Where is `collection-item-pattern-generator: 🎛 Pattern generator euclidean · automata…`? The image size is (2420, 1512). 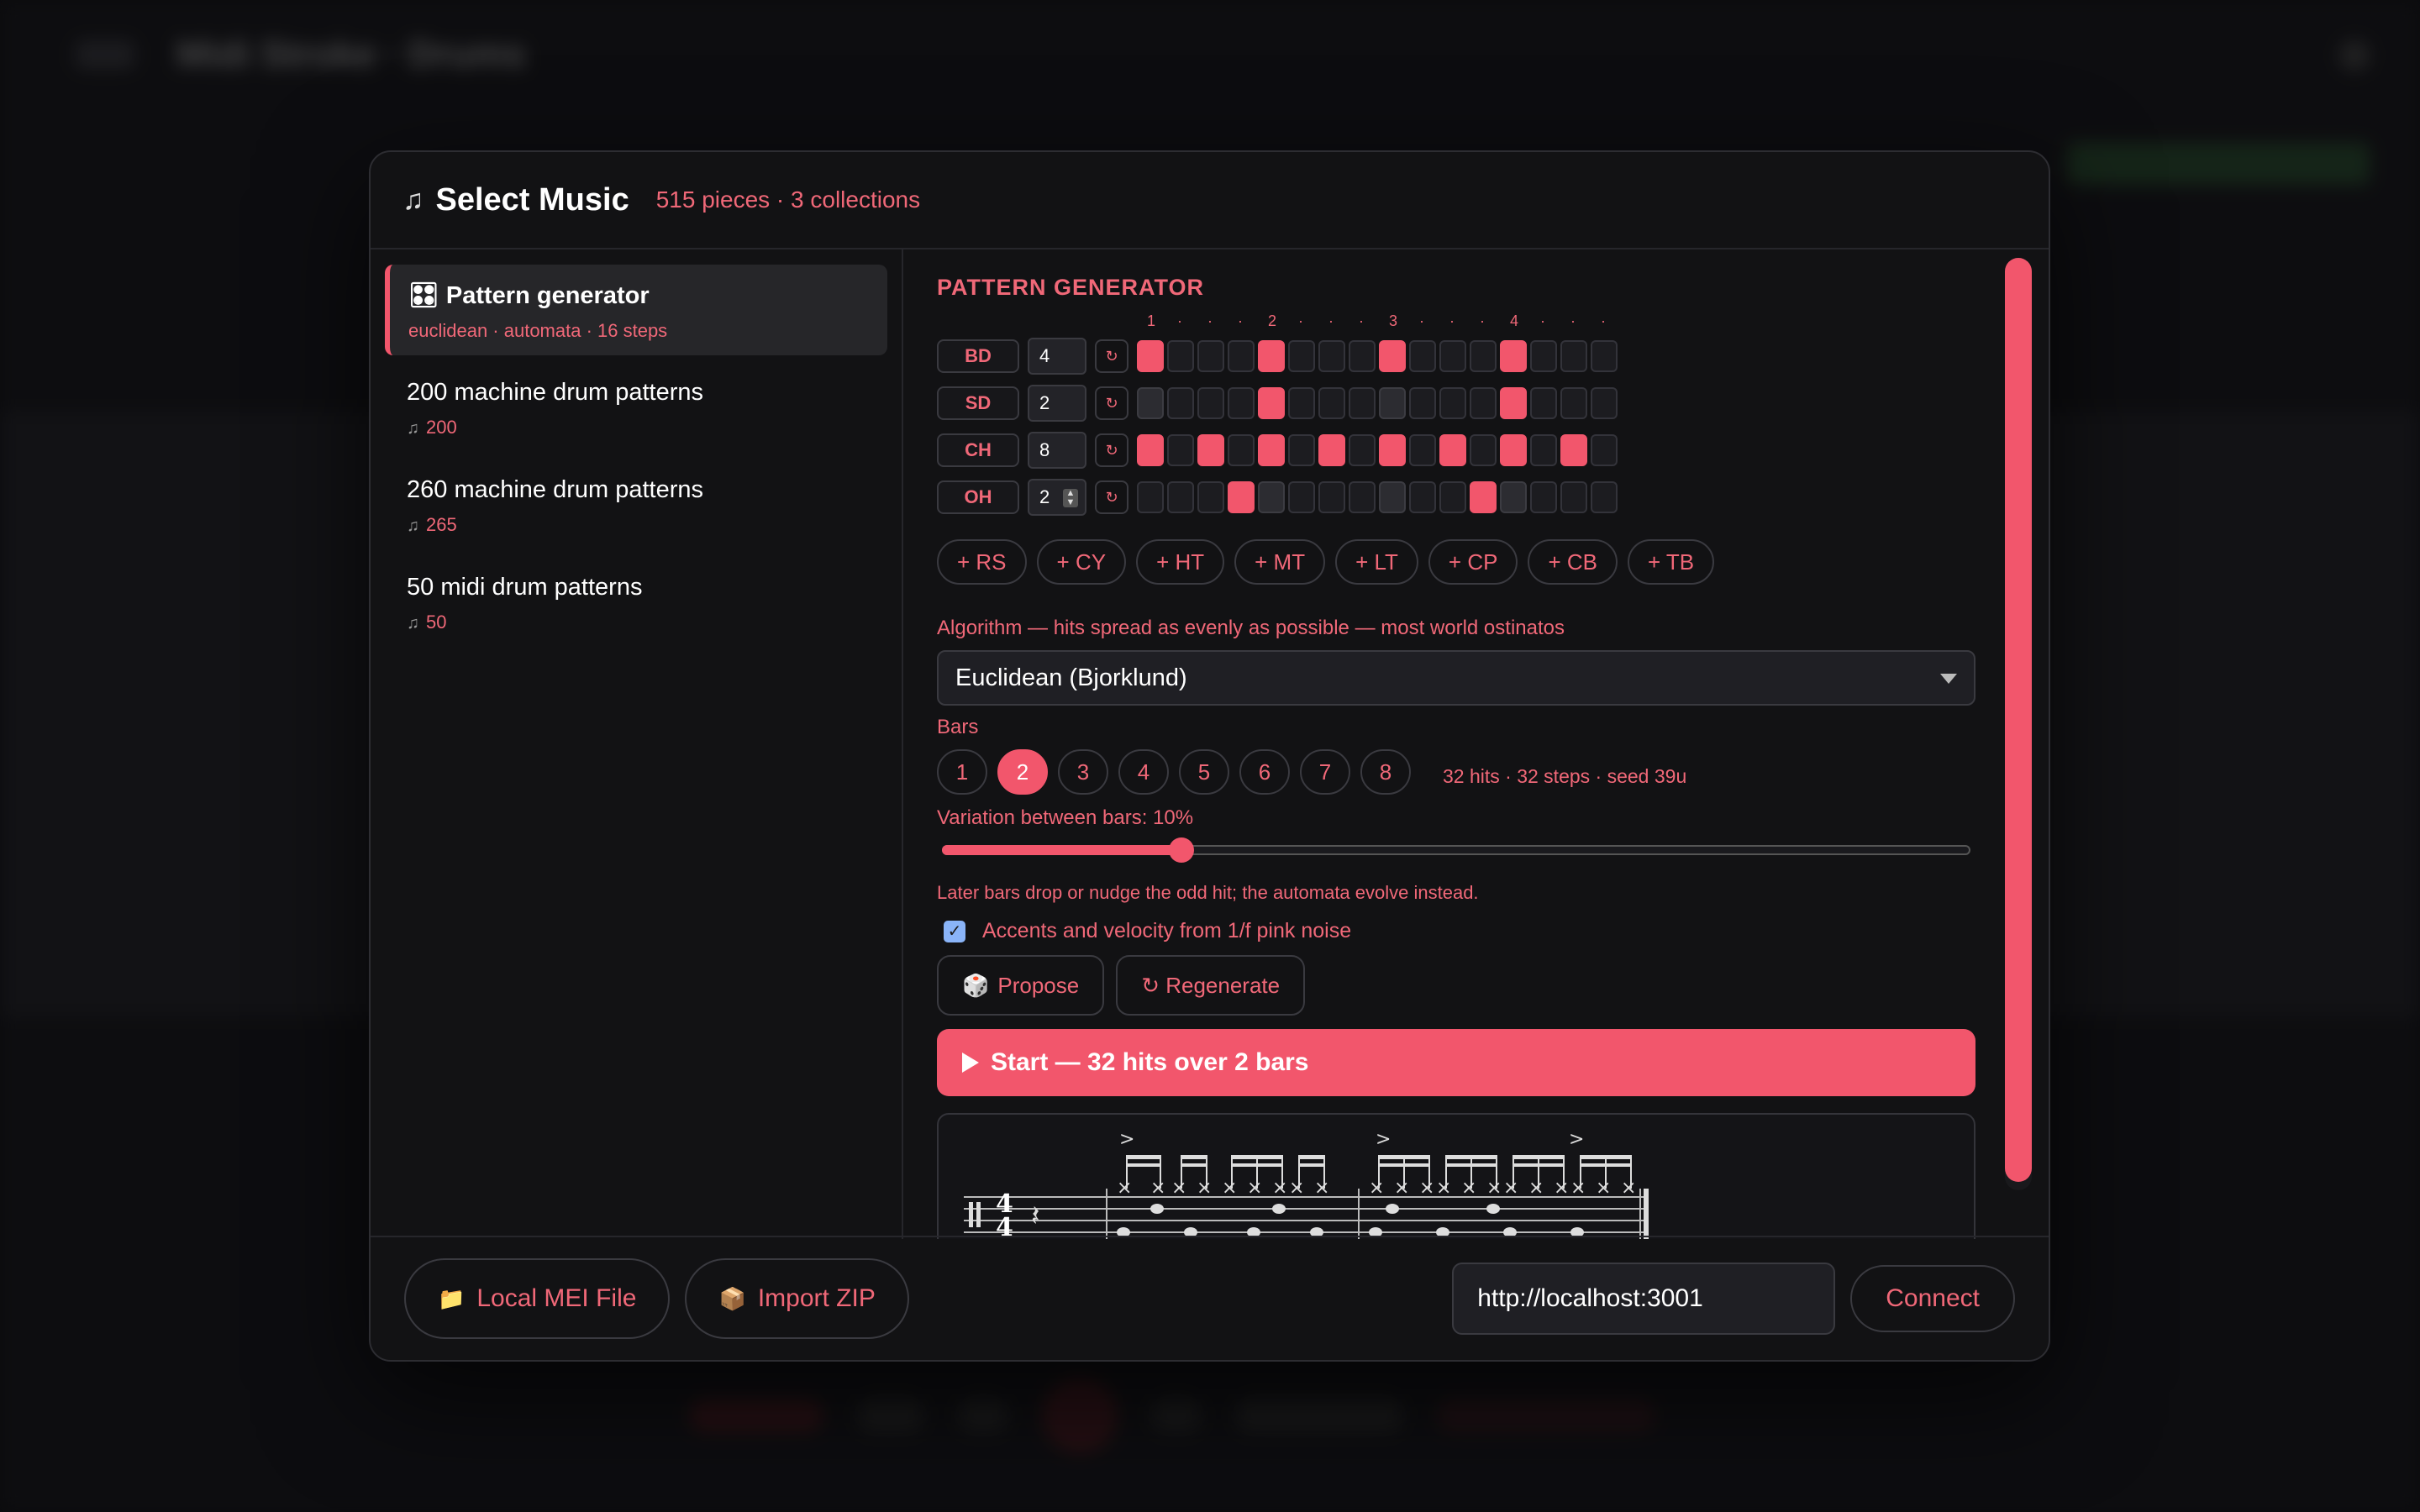 collection-item-pattern-generator: 🎛 Pattern generator euclidean · automata… is located at coordinates (636, 310).